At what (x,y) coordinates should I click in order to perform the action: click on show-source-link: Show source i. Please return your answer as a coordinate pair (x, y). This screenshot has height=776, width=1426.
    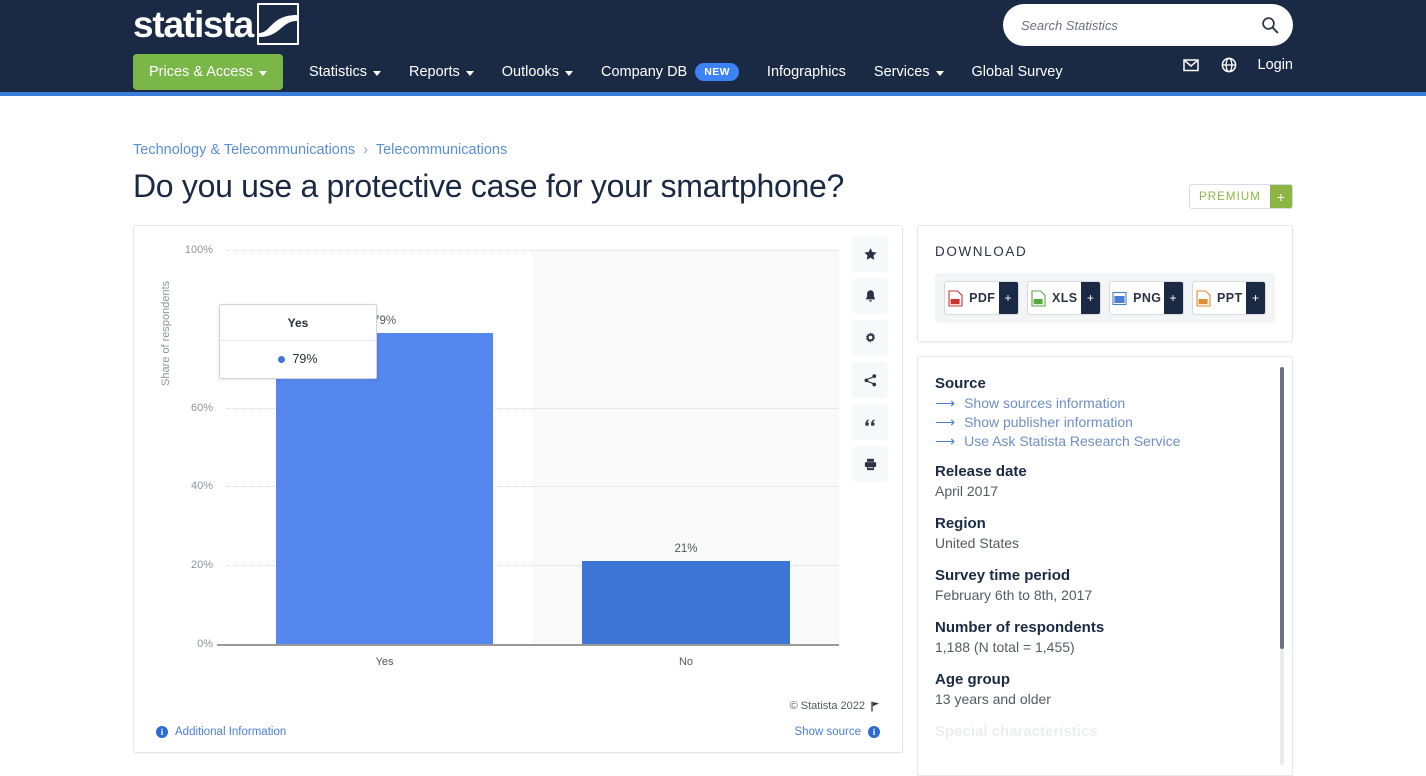
    Looking at the image, I should click on (837, 732).